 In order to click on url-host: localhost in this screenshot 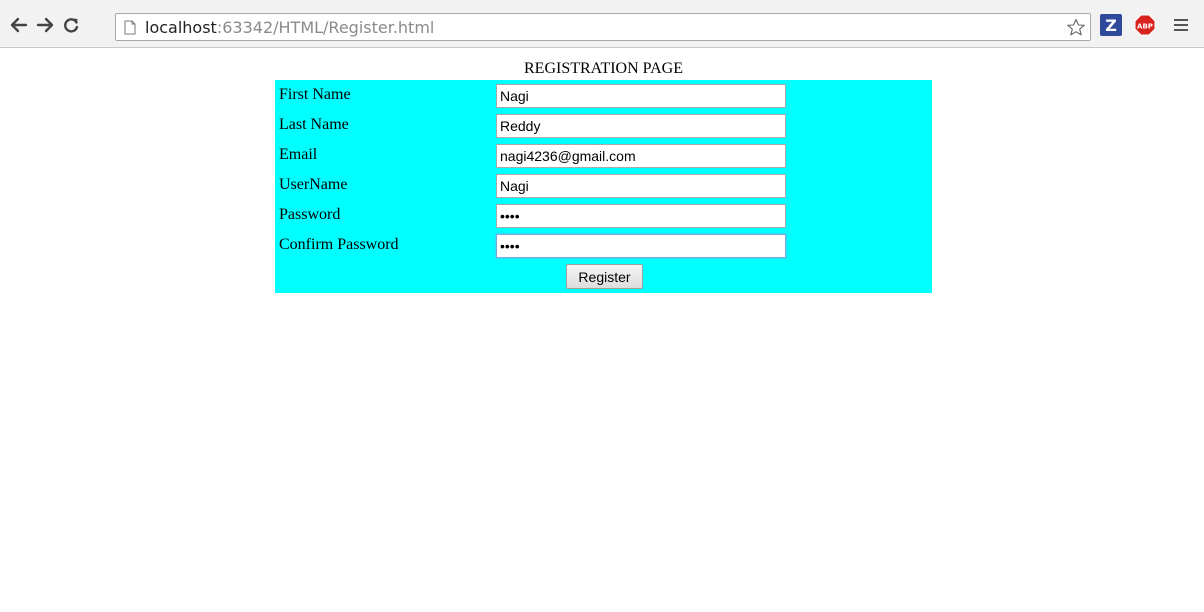, I will do `click(181, 27)`.